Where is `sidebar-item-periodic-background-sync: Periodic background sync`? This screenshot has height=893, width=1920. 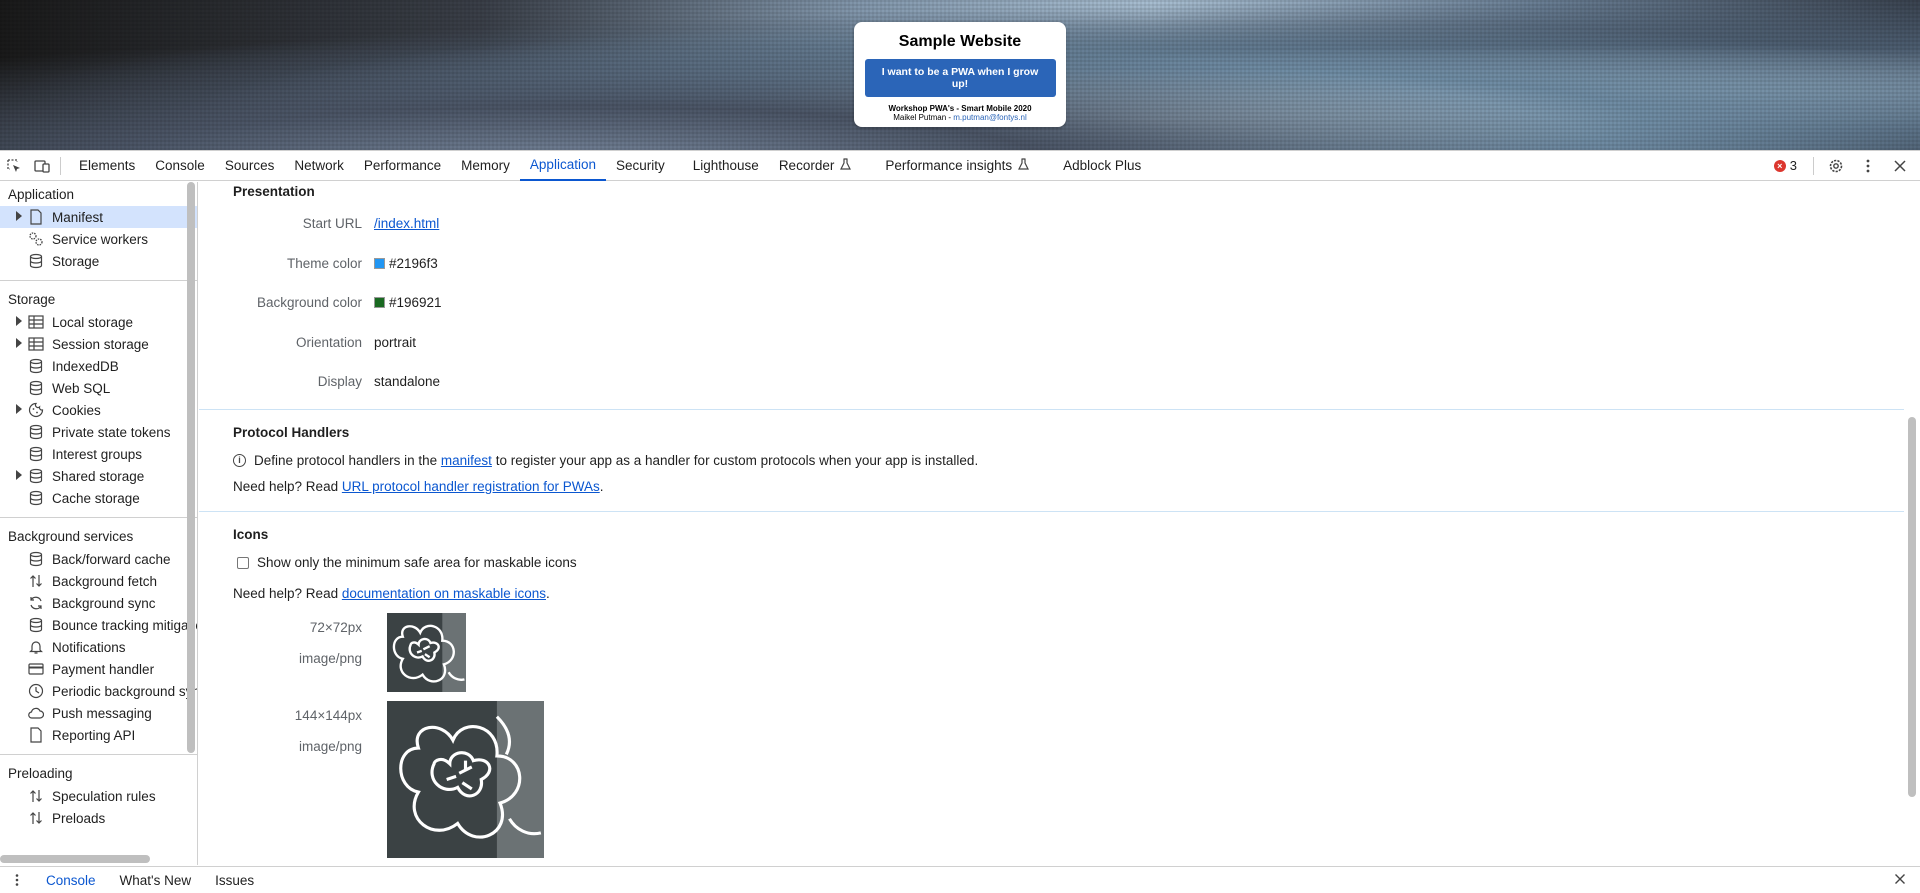
sidebar-item-periodic-background-sync: Periodic background sync is located at coordinates (98, 691).